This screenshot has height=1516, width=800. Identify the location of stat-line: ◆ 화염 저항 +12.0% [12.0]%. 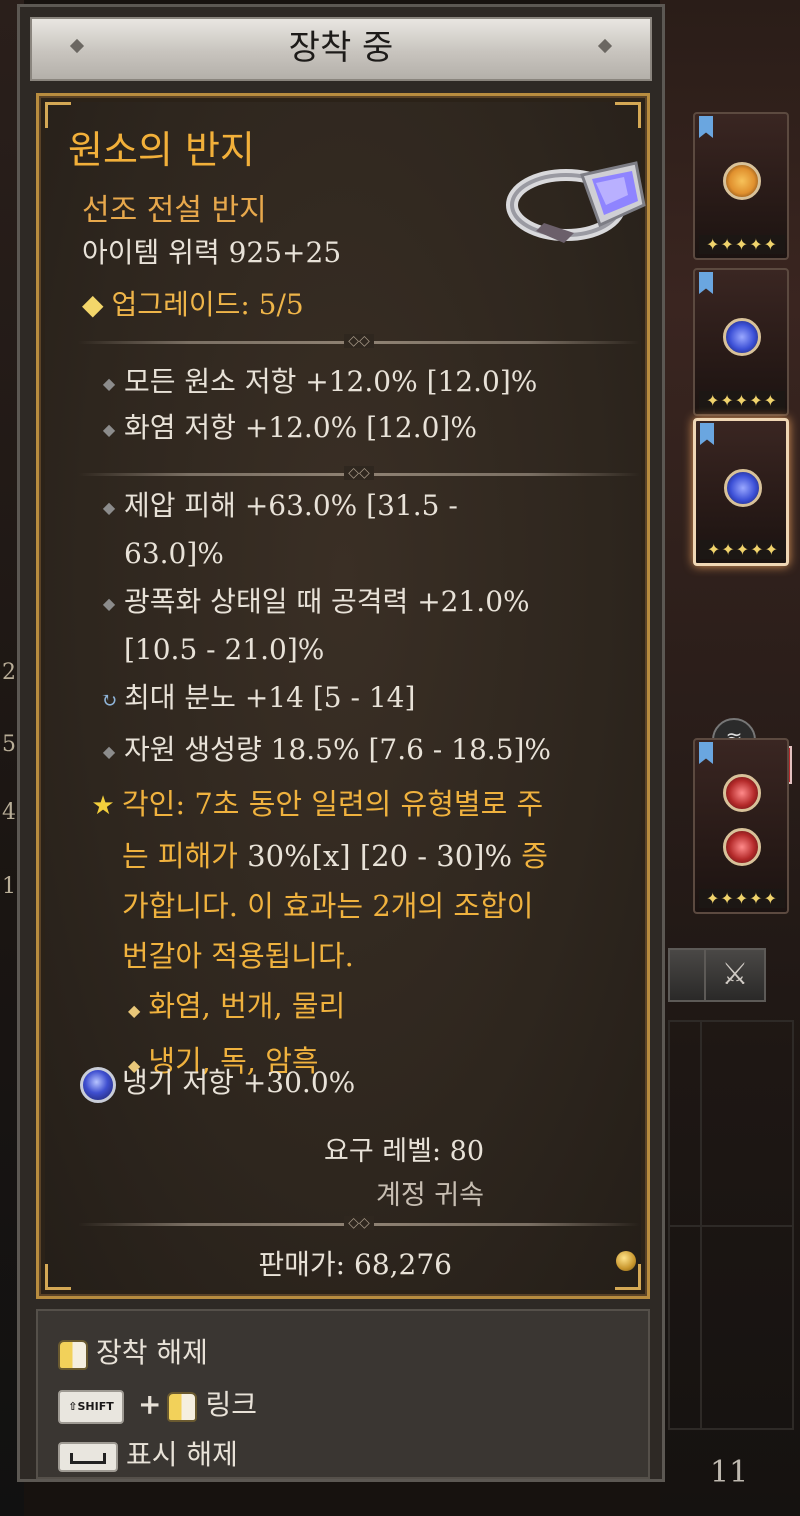
(374, 429).